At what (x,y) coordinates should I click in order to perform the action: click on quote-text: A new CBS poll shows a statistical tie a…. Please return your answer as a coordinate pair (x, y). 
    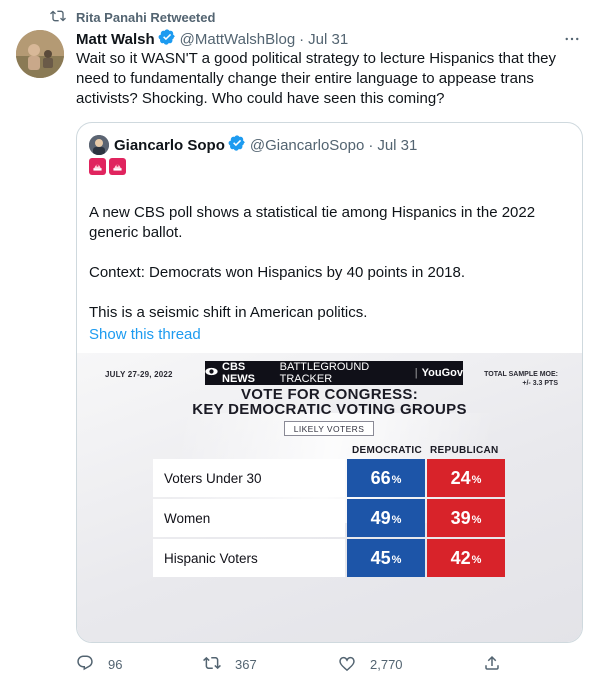
    Looking at the image, I should click on (331, 263).